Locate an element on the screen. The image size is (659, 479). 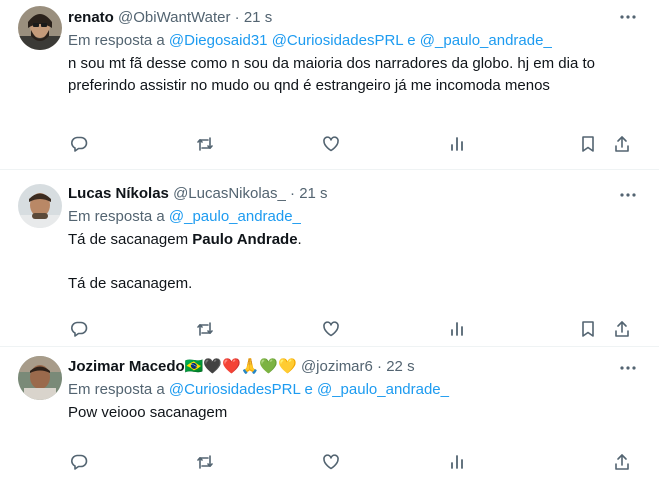
user-handle: @jozimar6 is located at coordinates (337, 366).